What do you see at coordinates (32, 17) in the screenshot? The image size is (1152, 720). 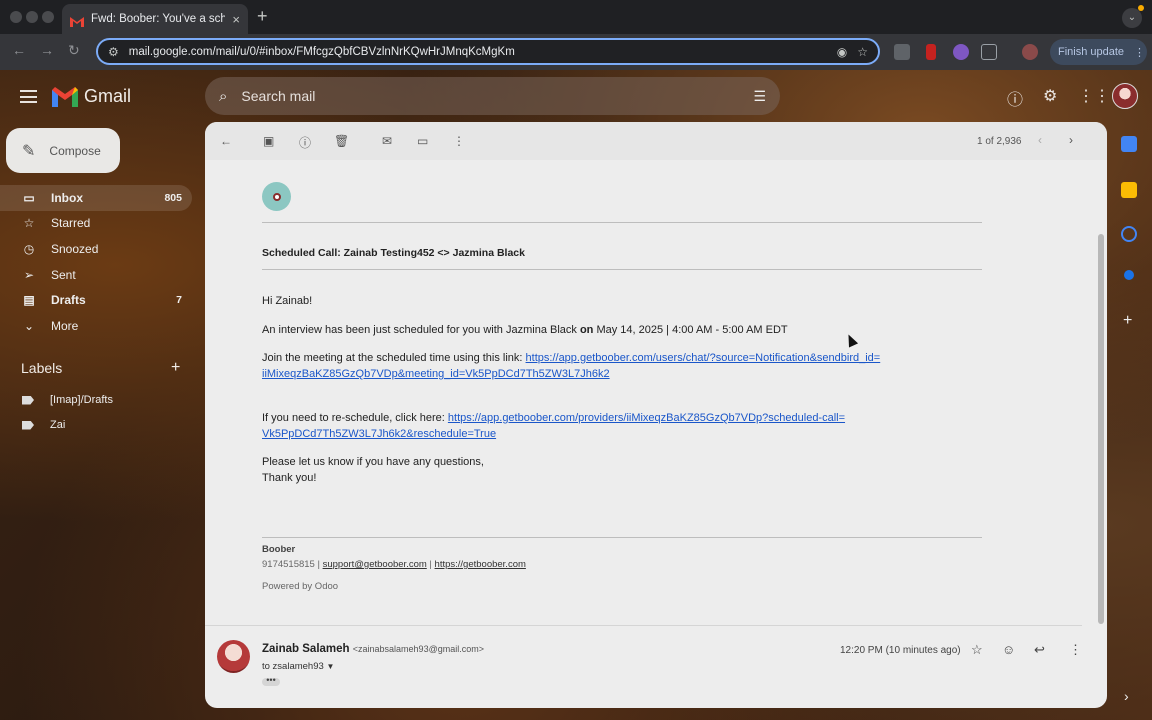 I see `minimize-window-button` at bounding box center [32, 17].